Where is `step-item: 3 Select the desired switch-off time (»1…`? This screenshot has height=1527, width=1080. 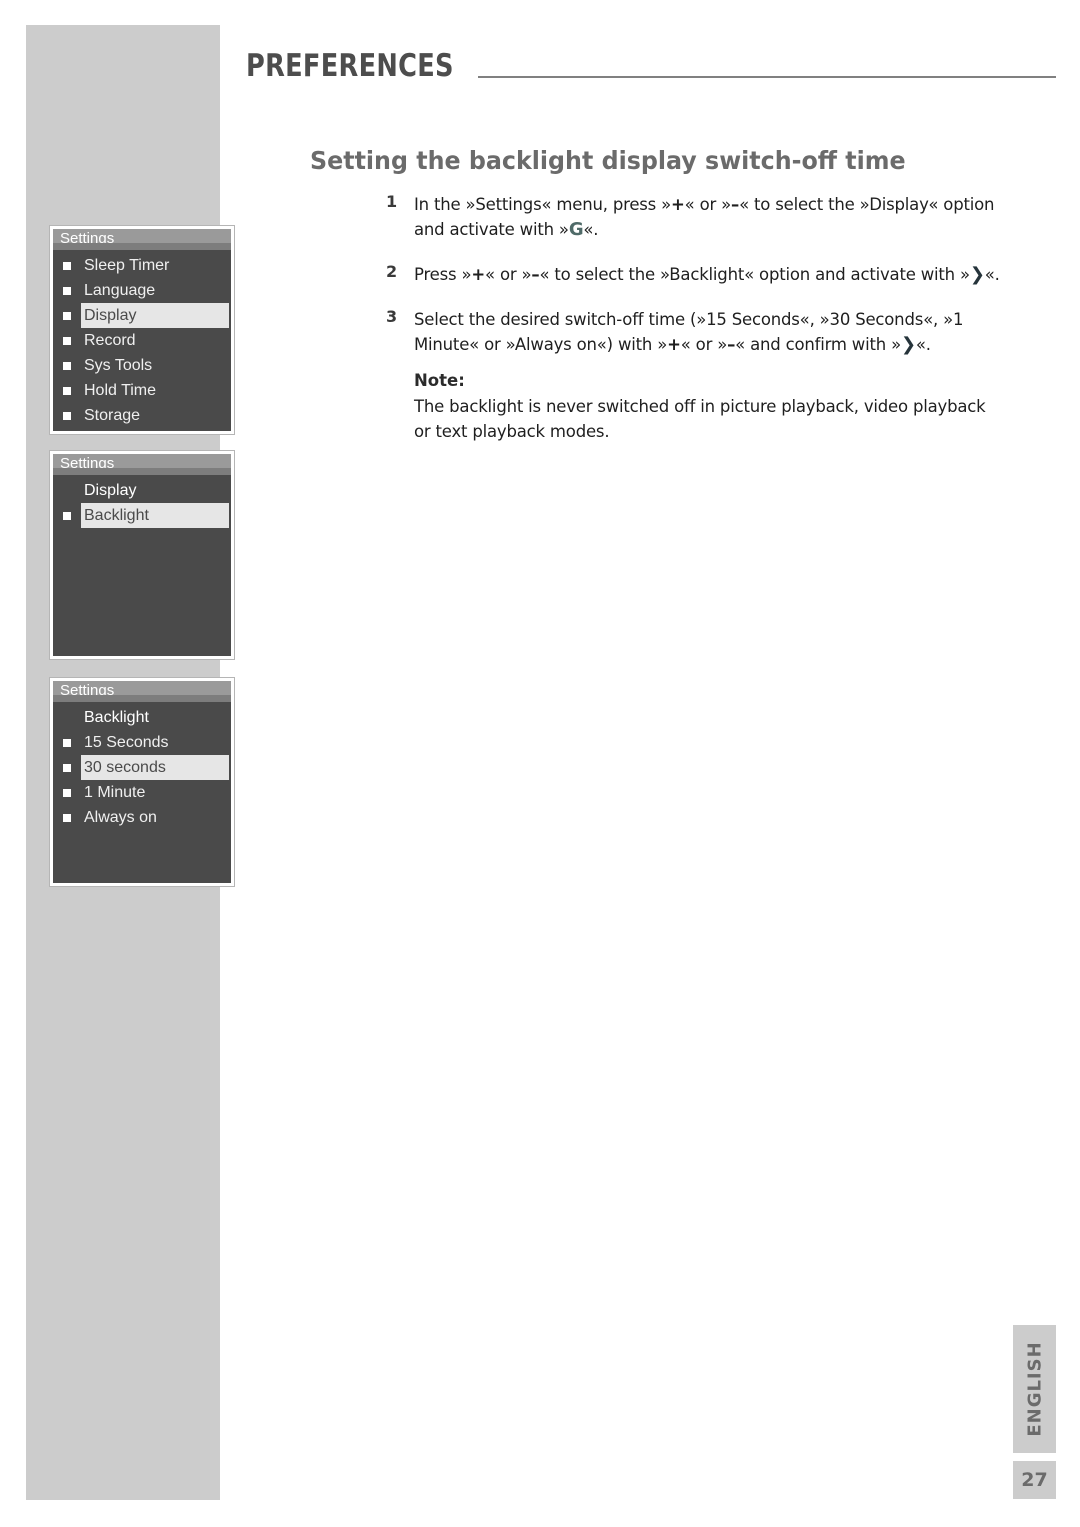
step-item: 3 Select the desired switch-off time (»1… is located at coordinates (694, 375).